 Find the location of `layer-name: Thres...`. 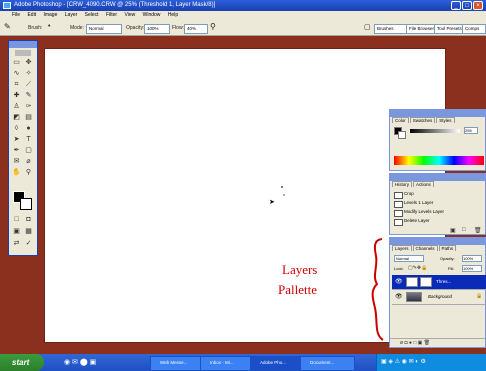

layer-name: Thres... is located at coordinates (444, 281).